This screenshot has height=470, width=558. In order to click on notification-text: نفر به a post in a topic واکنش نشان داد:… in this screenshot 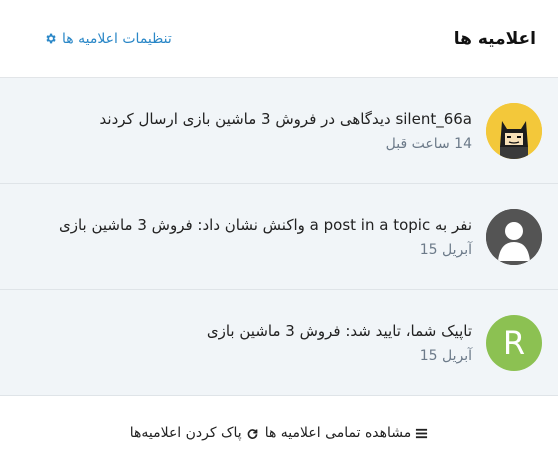, I will do `click(265, 224)`.